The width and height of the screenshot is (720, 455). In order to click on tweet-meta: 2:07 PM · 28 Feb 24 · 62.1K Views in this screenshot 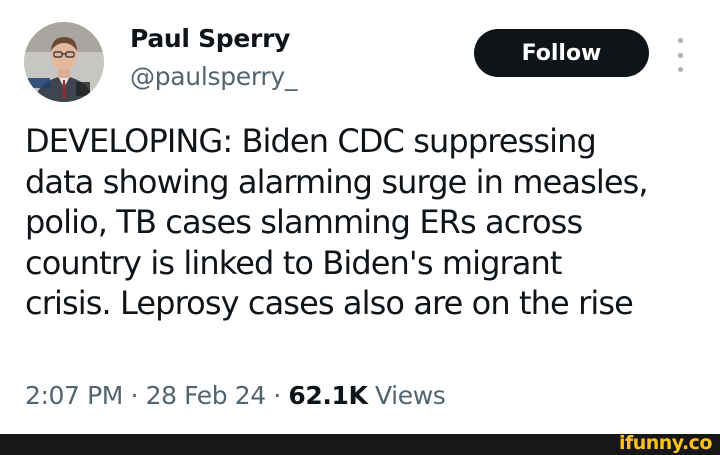, I will do `click(235, 395)`.